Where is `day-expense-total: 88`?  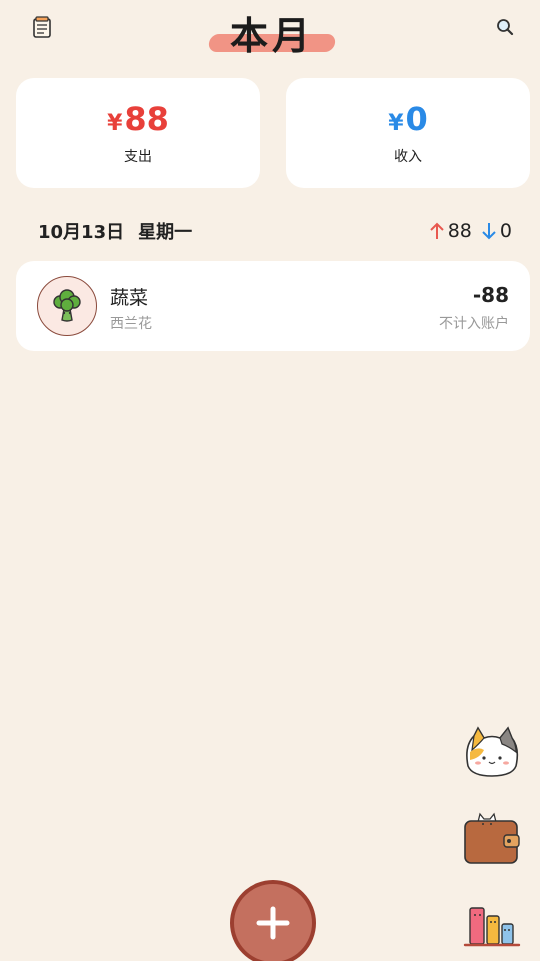
day-expense-total: 88 is located at coordinates (451, 231).